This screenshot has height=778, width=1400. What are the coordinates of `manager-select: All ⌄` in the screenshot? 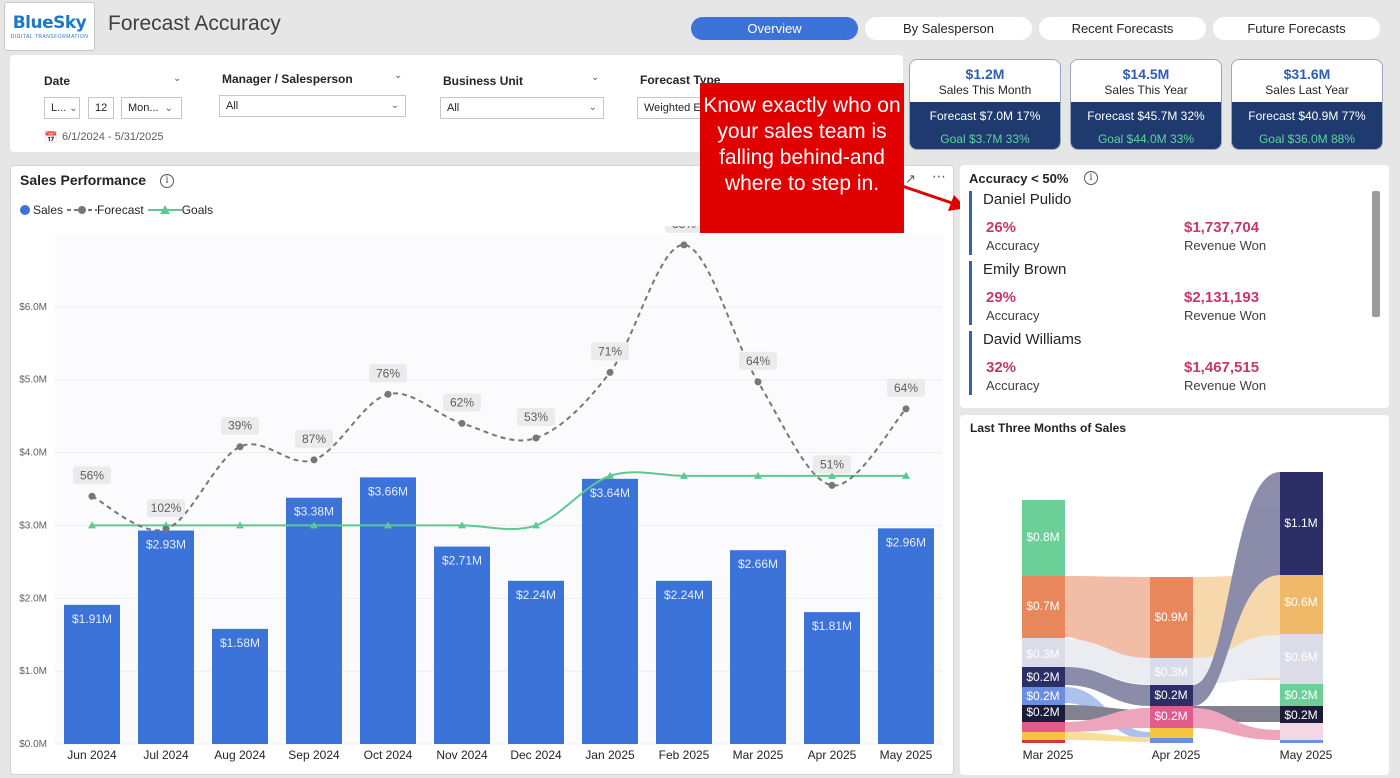 It's located at (312, 106).